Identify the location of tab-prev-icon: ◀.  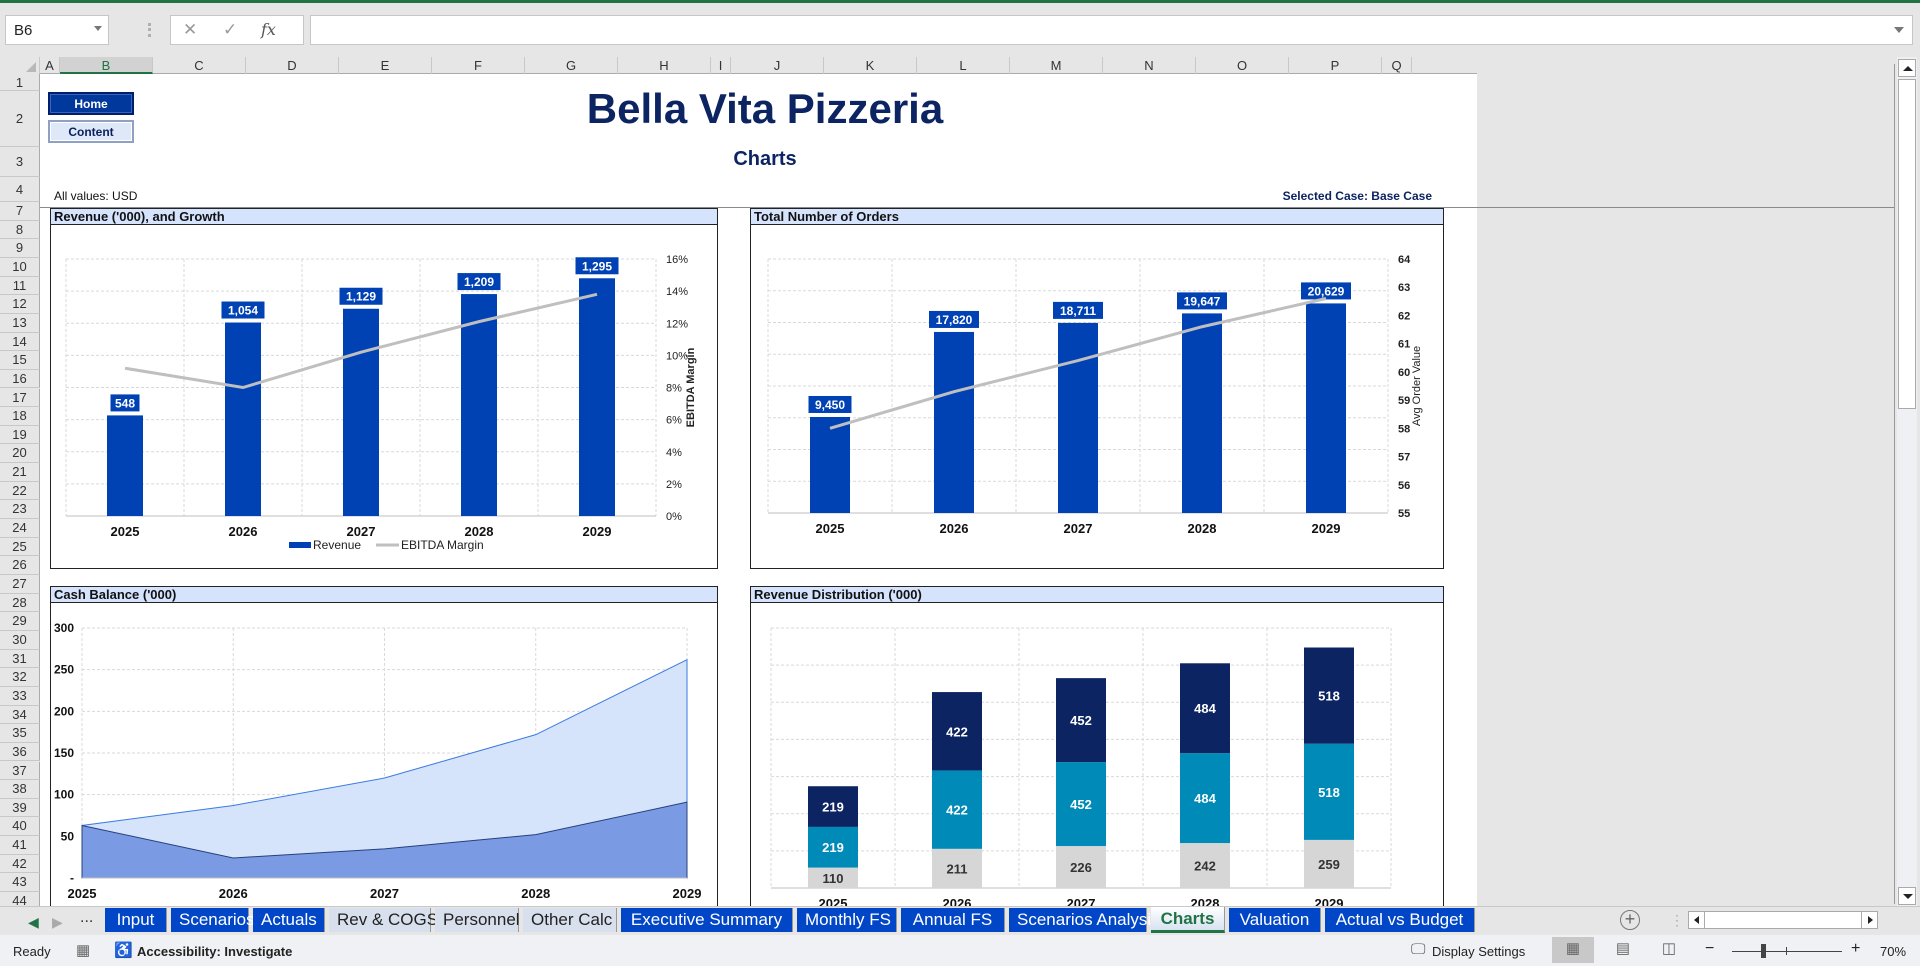
(33, 922).